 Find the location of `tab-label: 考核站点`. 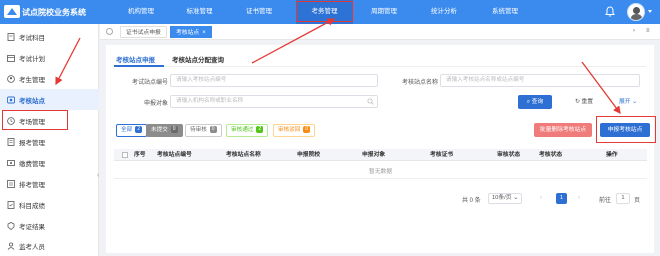

tab-label: 考核站点 is located at coordinates (188, 33).